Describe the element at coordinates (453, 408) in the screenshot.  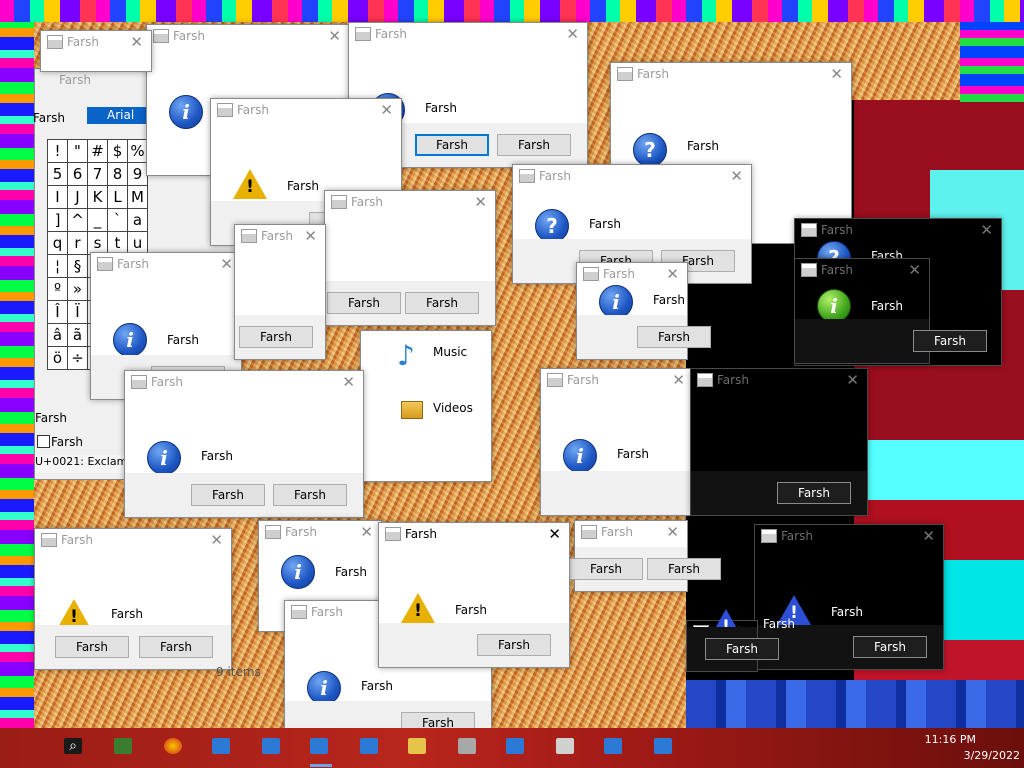
I see `videos-folder-label: Videos` at that location.